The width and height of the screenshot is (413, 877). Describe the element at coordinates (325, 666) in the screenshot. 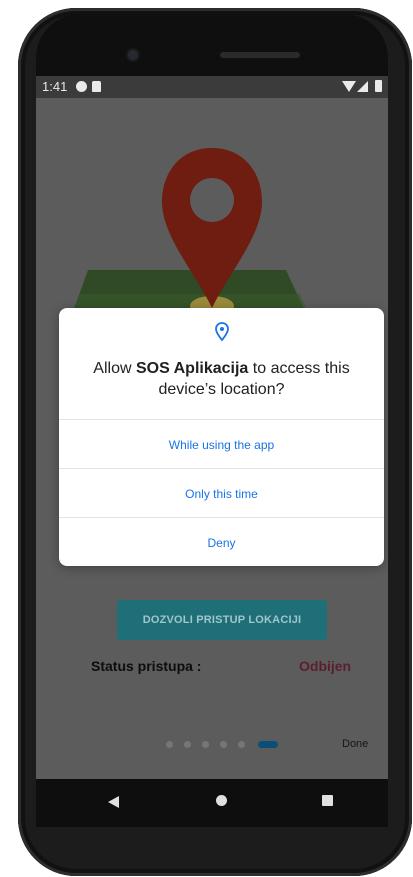

I see `access-status-value: Odbijen` at that location.